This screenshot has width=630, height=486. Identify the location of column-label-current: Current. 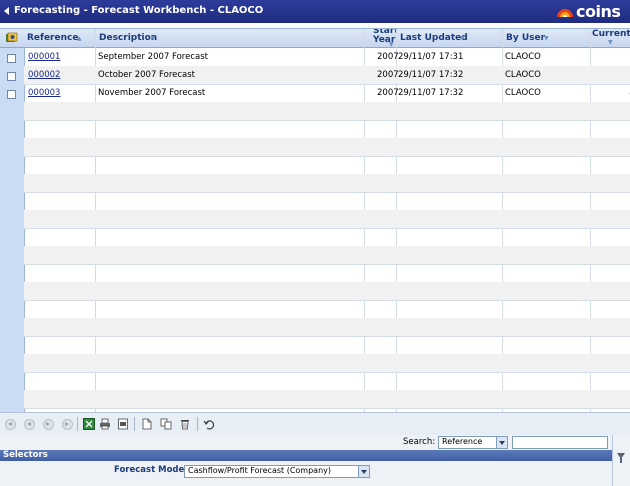
(611, 34).